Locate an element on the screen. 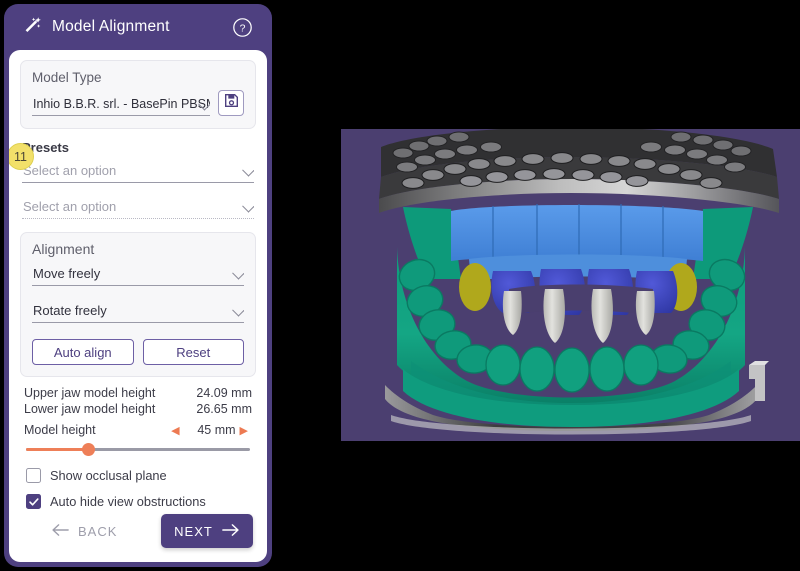 This screenshot has width=800, height=571. preset-select-1: Select an option is located at coordinates (138, 172).